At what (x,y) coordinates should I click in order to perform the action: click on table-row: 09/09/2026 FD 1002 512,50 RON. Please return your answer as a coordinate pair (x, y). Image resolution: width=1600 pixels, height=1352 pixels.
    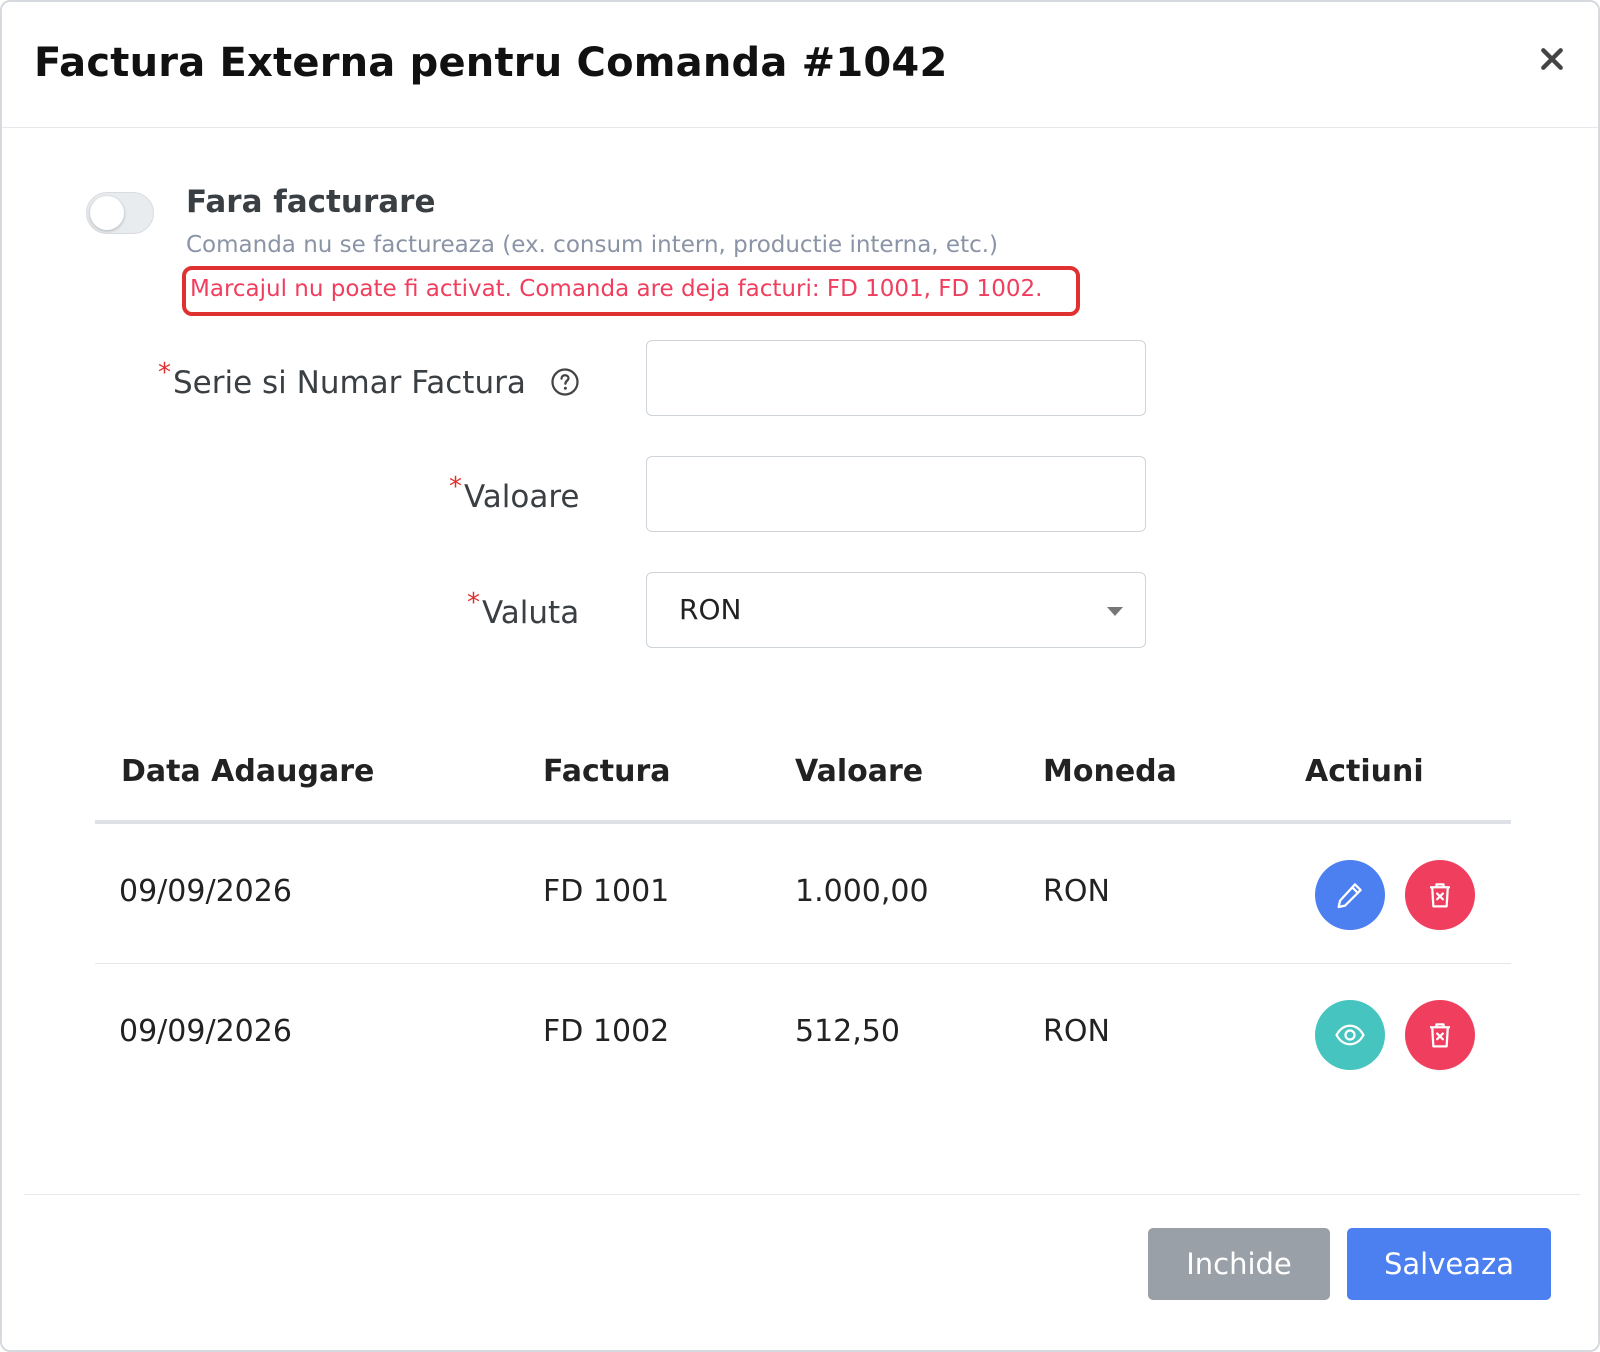
    Looking at the image, I should click on (803, 1034).